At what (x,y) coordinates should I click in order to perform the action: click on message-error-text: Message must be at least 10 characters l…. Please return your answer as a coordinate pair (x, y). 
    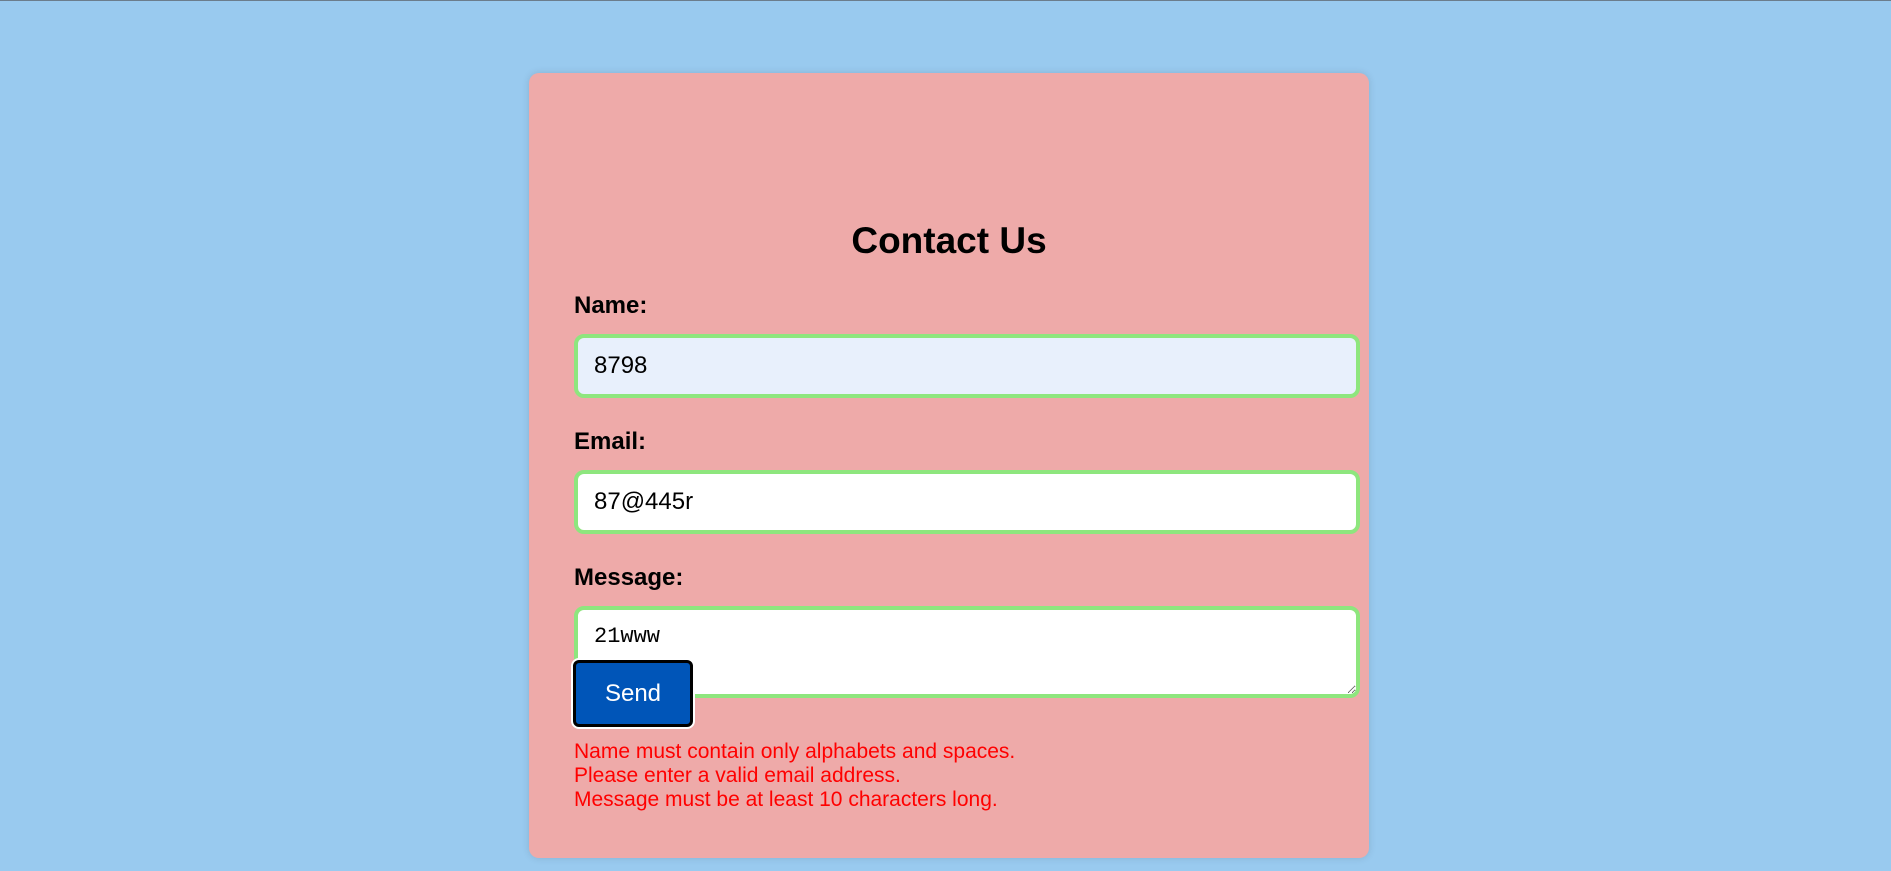
    Looking at the image, I should click on (786, 799).